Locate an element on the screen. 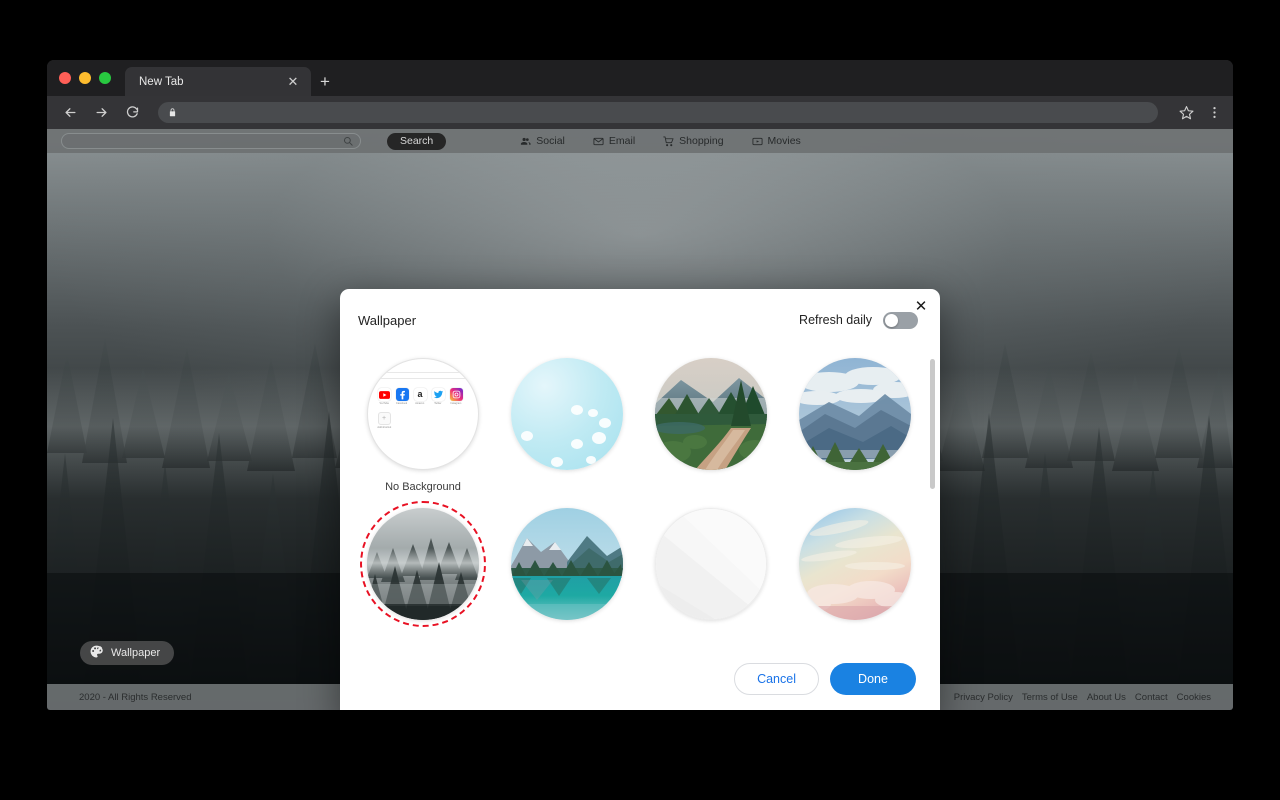 The width and height of the screenshot is (1280, 800). dialog-header: Wallpaper Refresh daily ✕ is located at coordinates (640, 320).